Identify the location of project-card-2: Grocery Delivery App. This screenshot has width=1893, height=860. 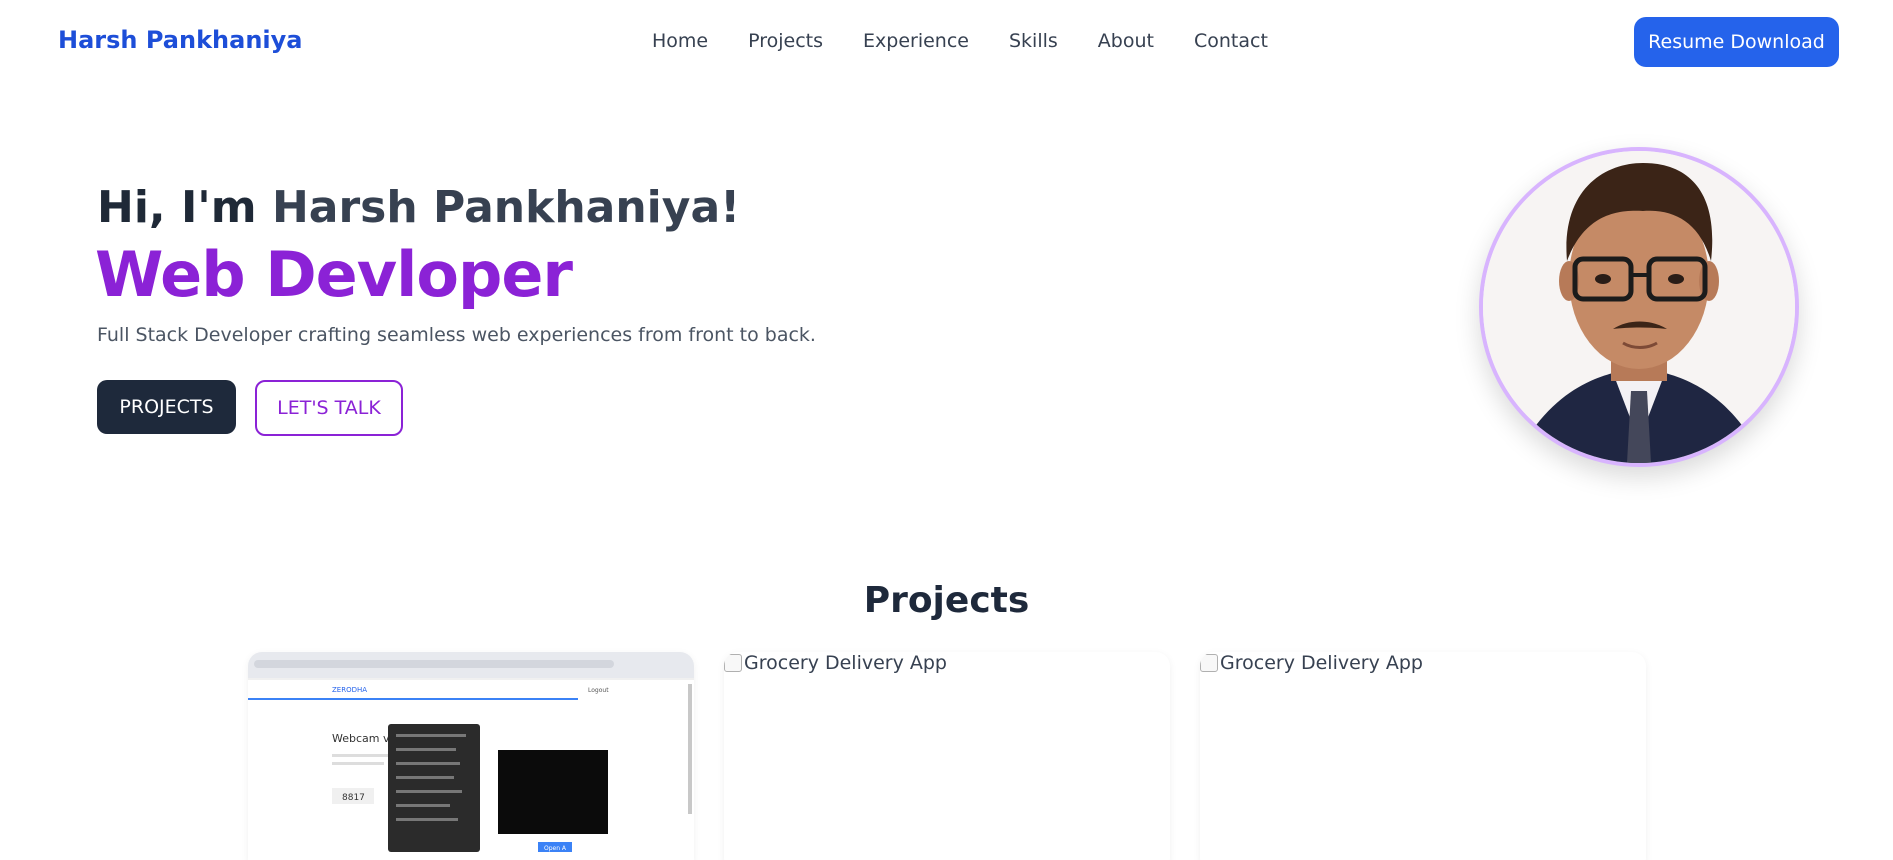
(947, 756).